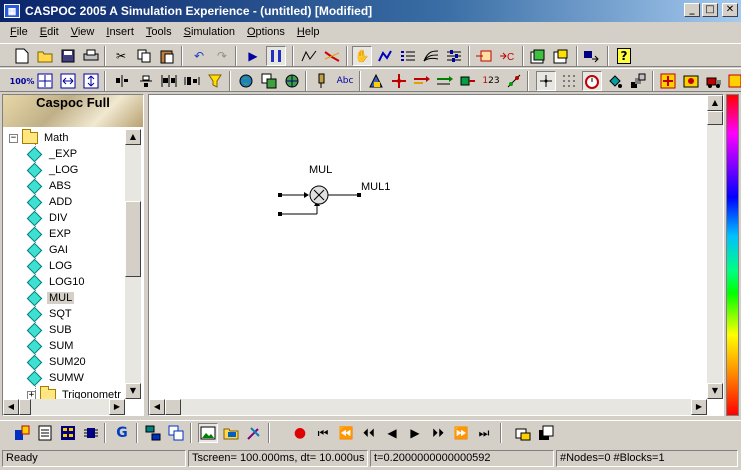 This screenshot has width=741, height=470. I want to click on align-horizontal-icon, so click(146, 81).